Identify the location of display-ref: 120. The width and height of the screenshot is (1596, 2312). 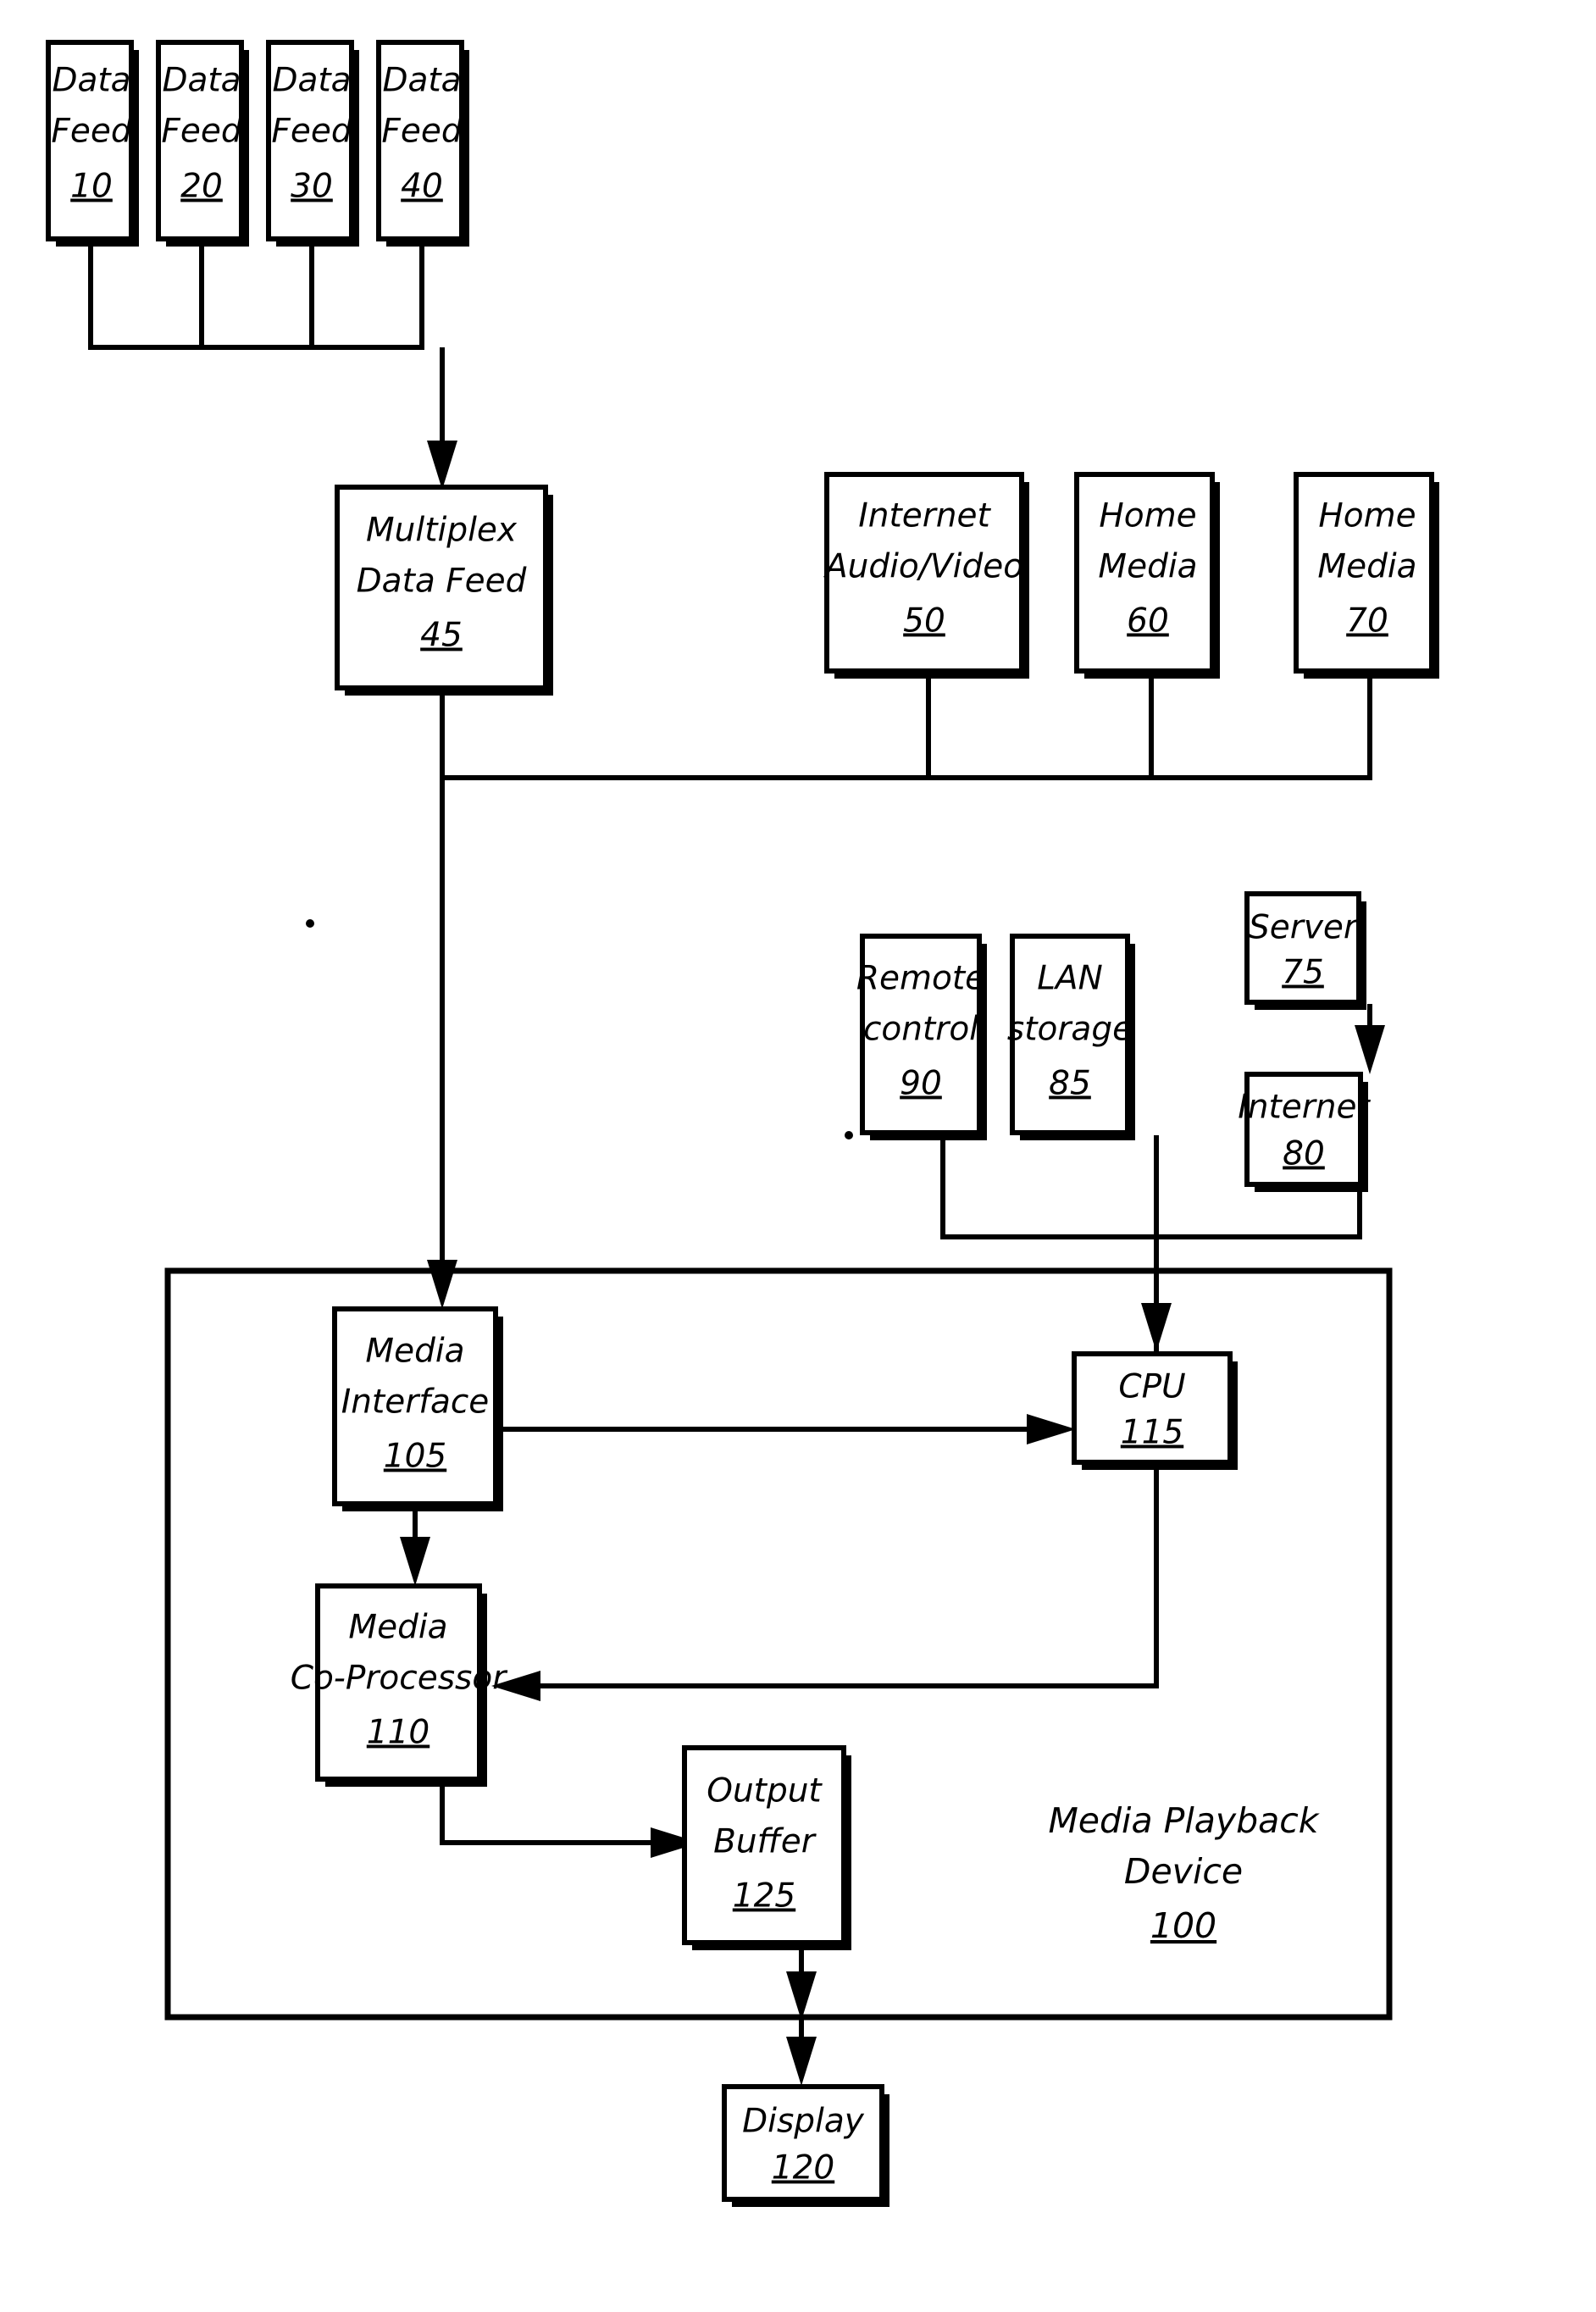
(803, 2168).